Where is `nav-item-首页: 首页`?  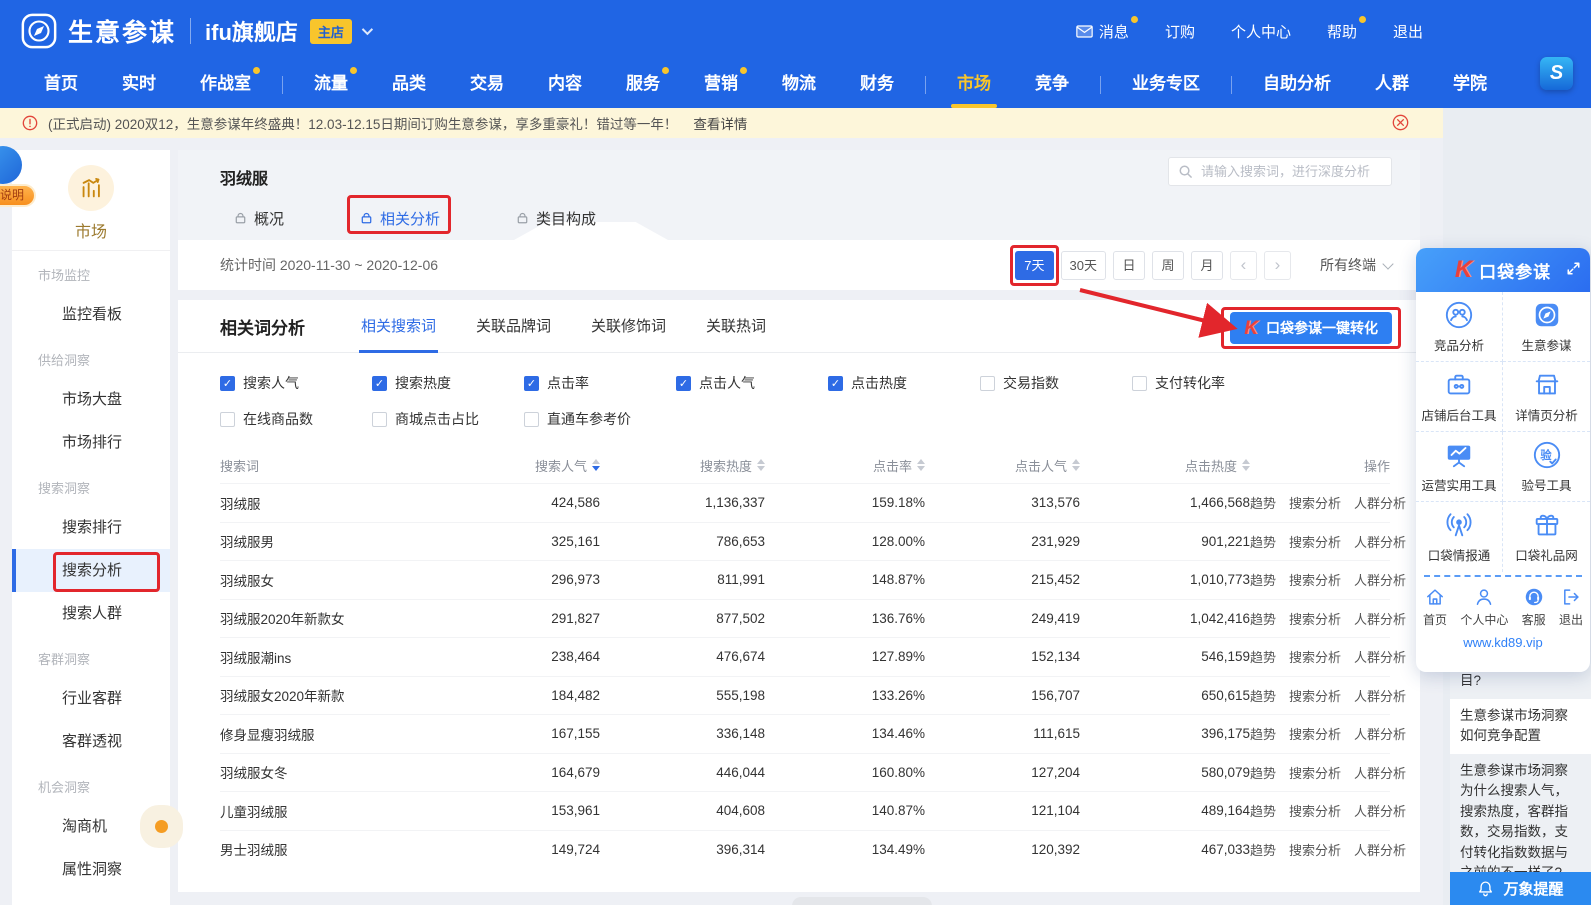
nav-item-首页: 首页 is located at coordinates (61, 85).